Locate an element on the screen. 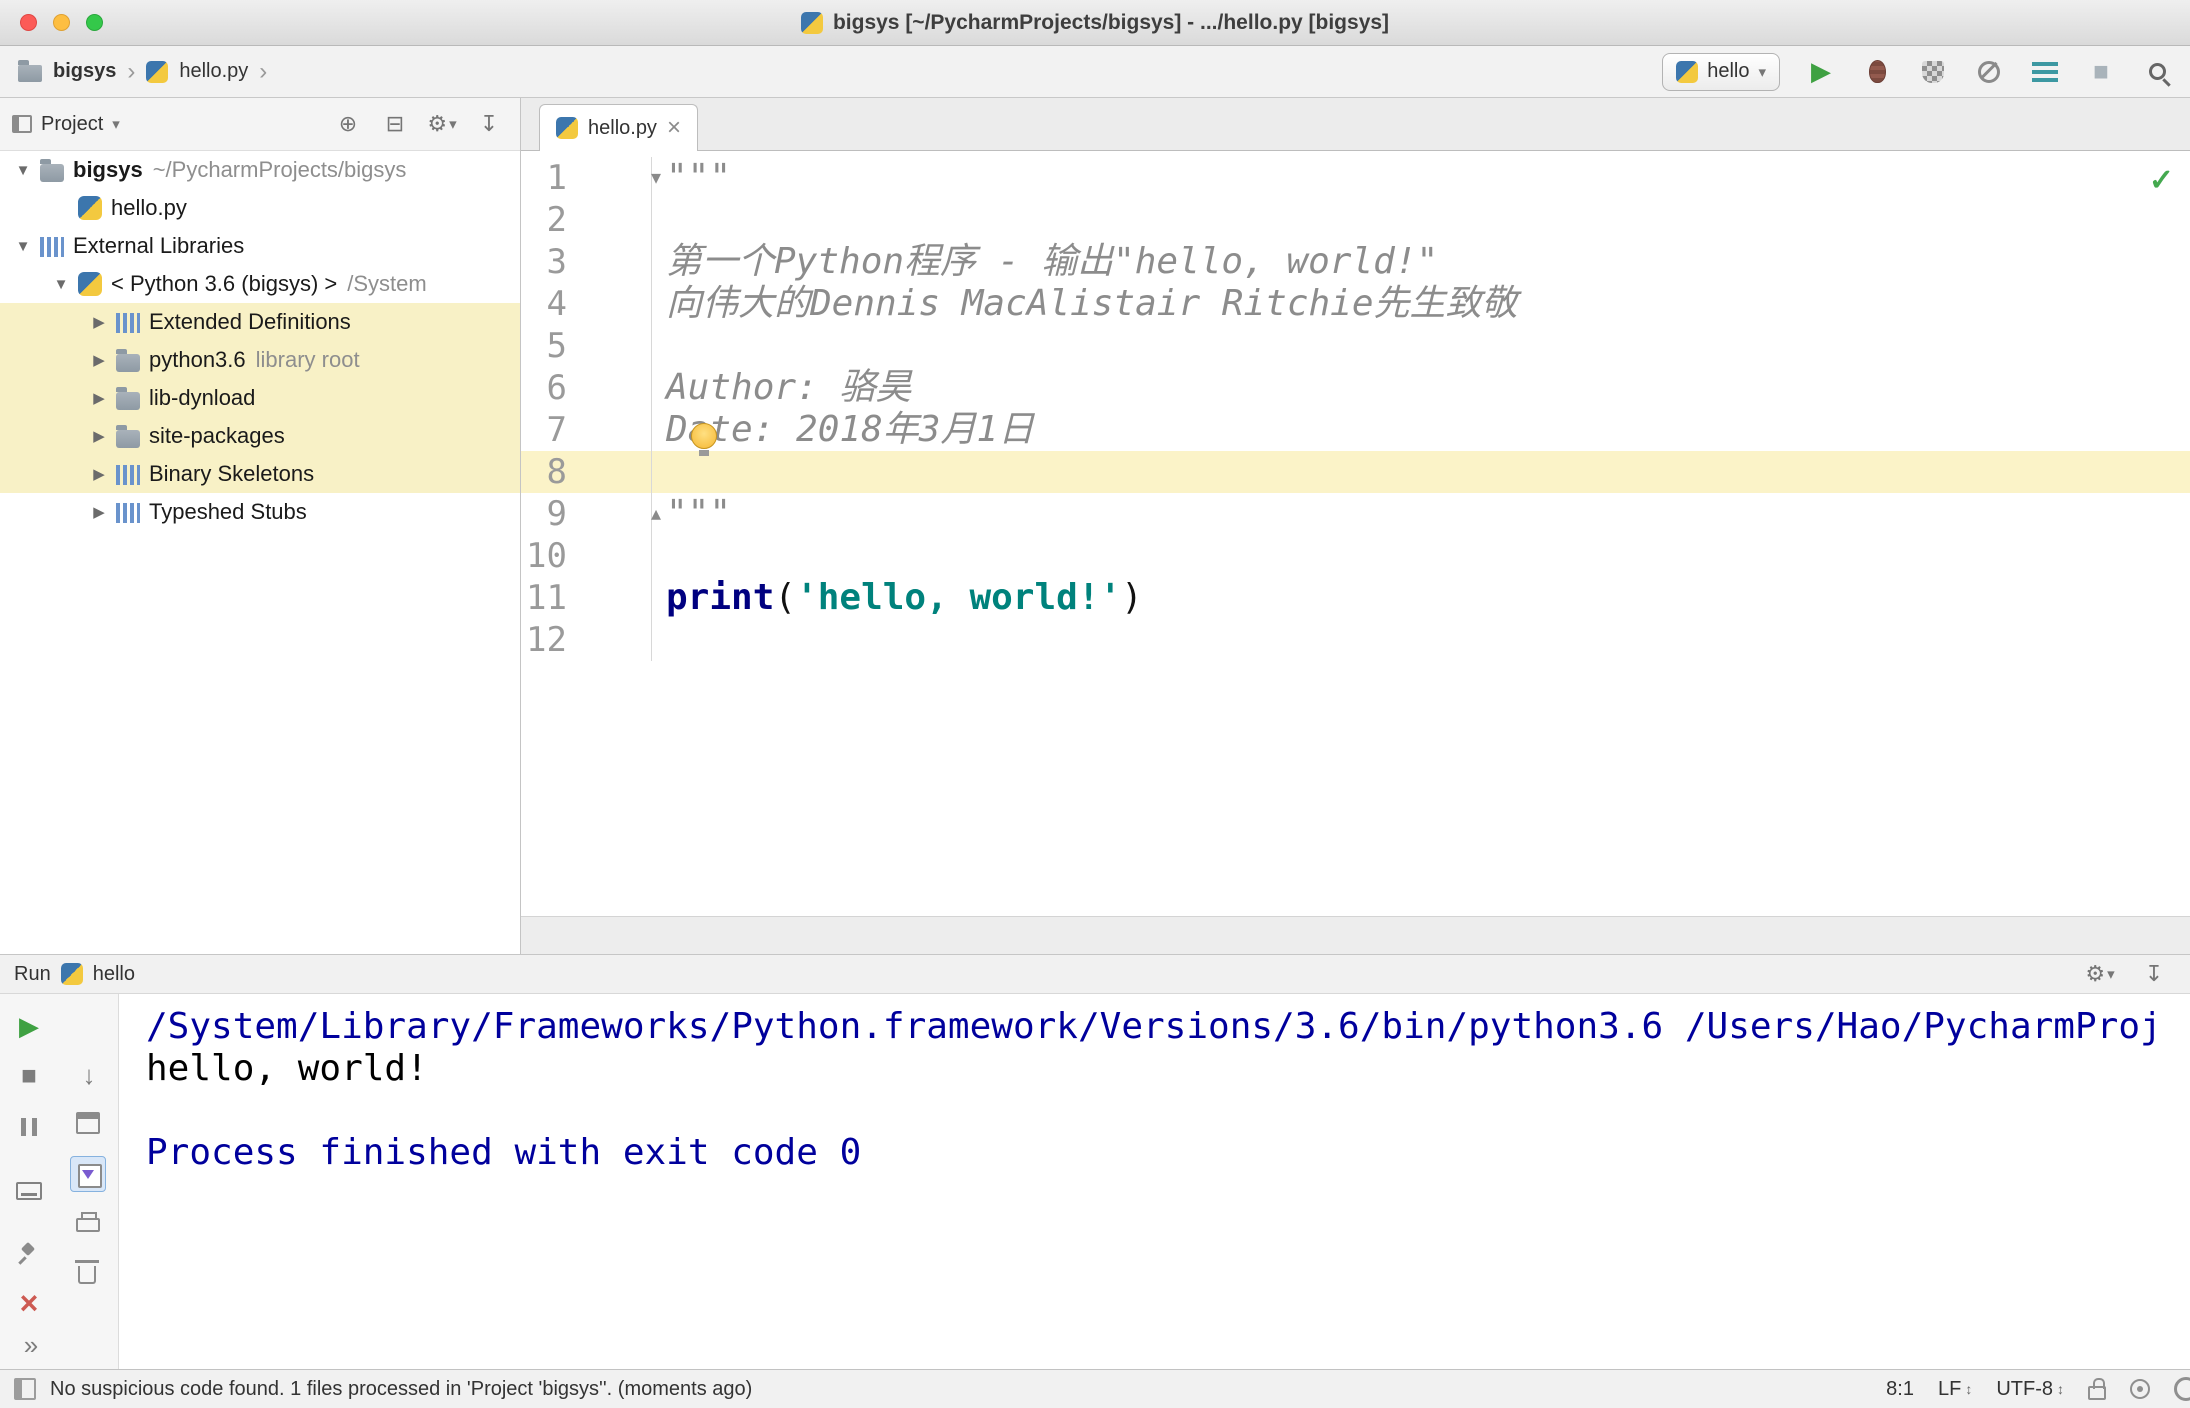 The width and height of the screenshot is (2190, 1408). editor-line-7: 7 Date: 2018年3月1日 is located at coordinates (1355, 430).